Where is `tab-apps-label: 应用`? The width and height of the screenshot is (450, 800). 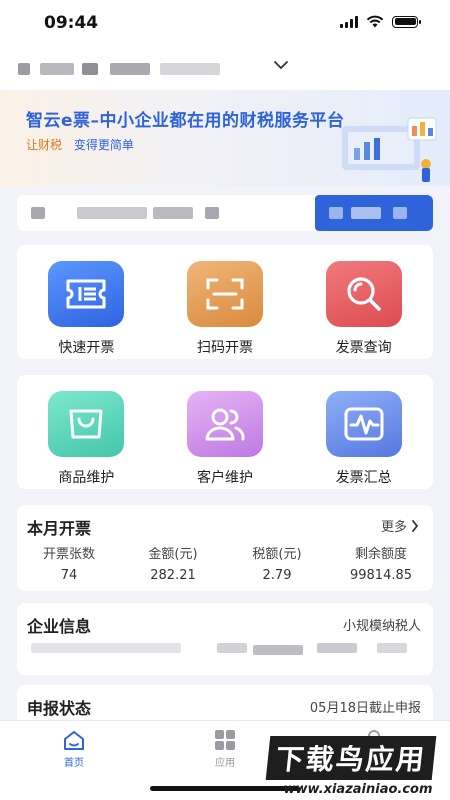 tab-apps-label: 应用 is located at coordinates (225, 763).